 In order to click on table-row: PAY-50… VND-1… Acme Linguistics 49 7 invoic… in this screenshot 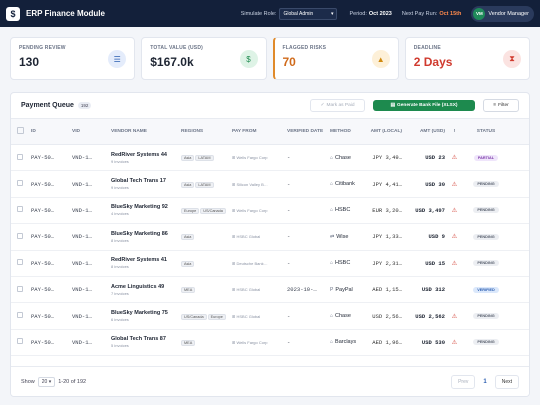, I will do `click(270, 290)`.